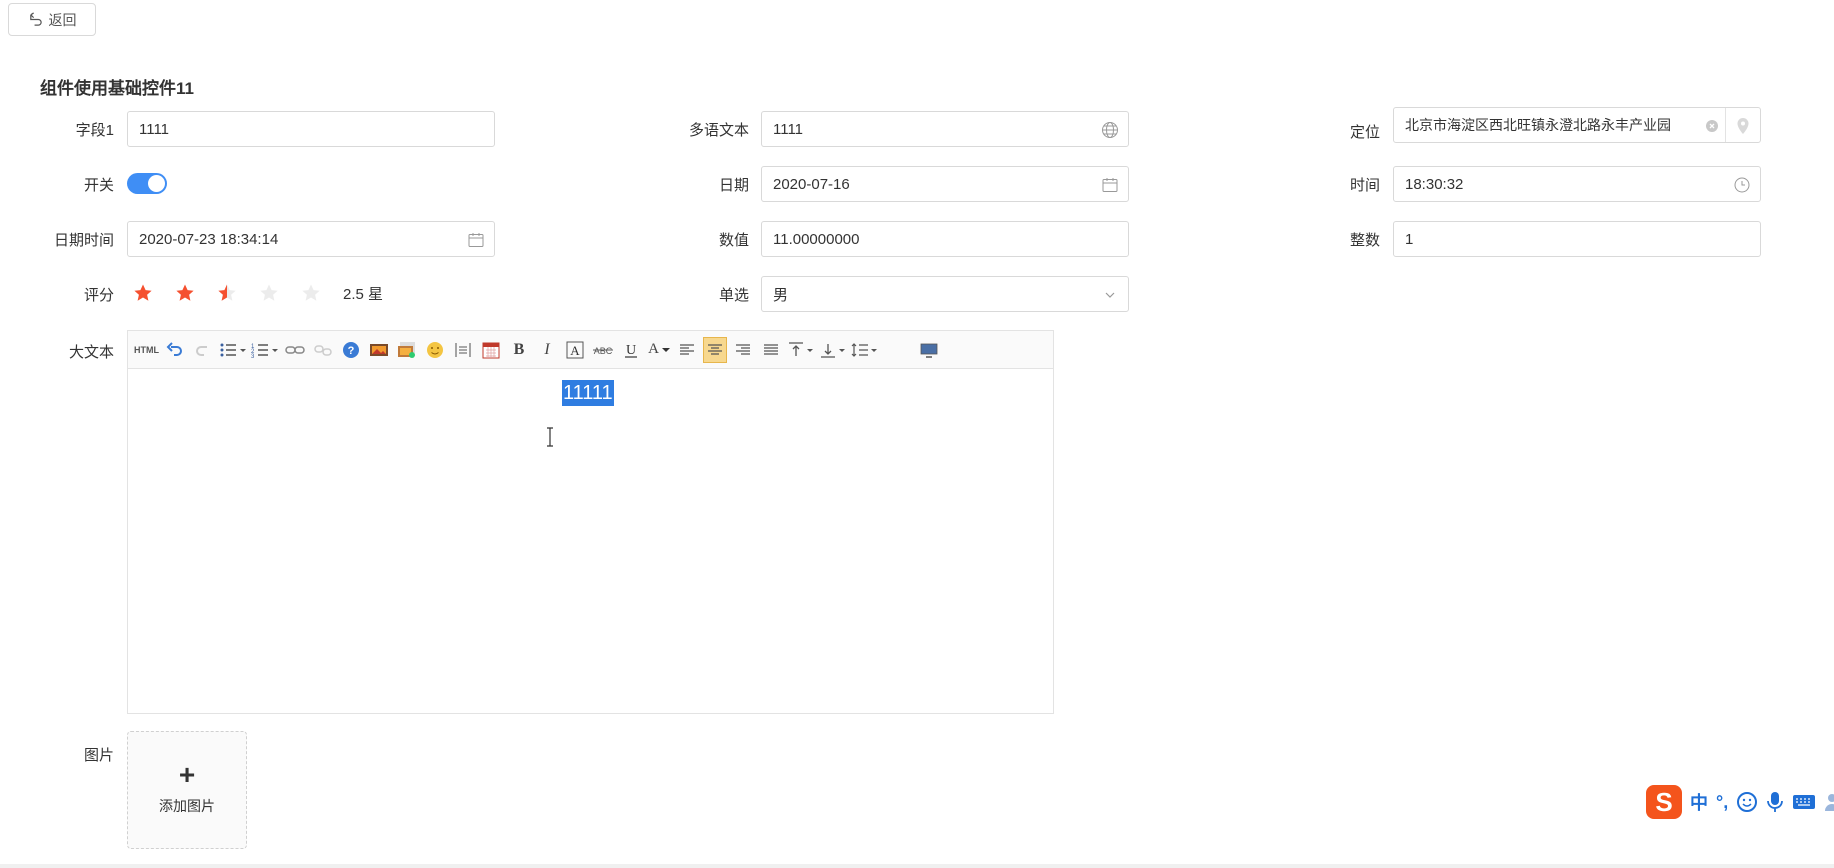 The height and width of the screenshot is (868, 1834). What do you see at coordinates (929, 350) in the screenshot?
I see `preview-icon` at bounding box center [929, 350].